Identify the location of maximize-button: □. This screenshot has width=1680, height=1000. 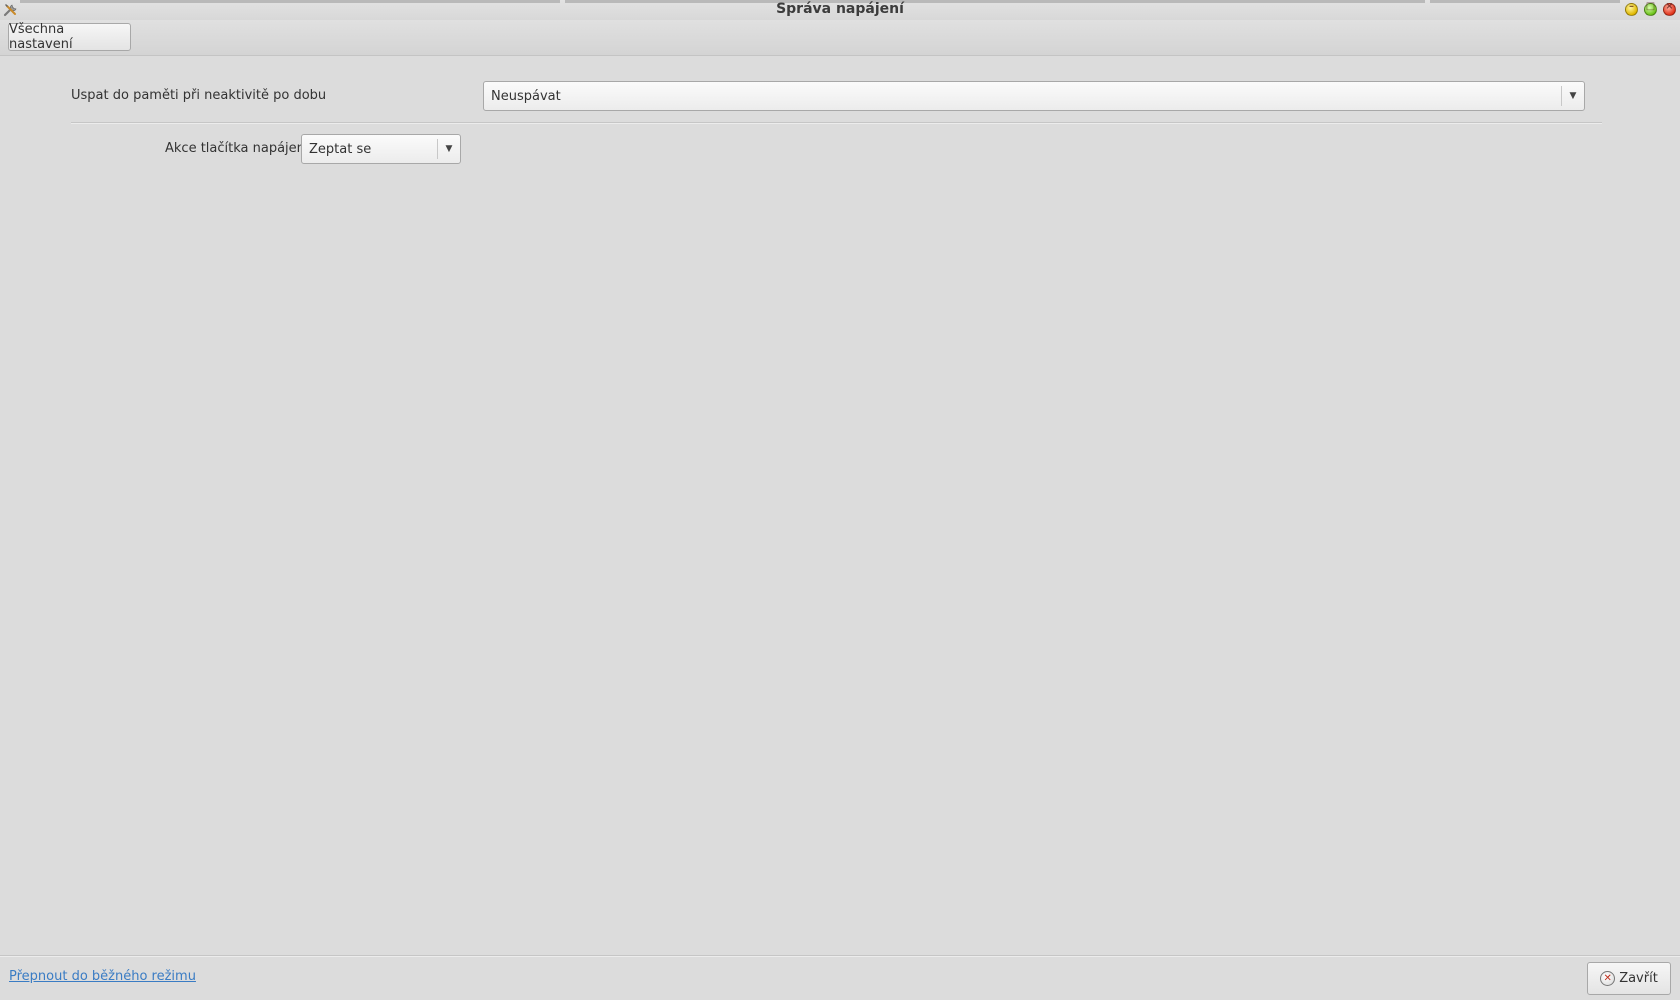
(1650, 8).